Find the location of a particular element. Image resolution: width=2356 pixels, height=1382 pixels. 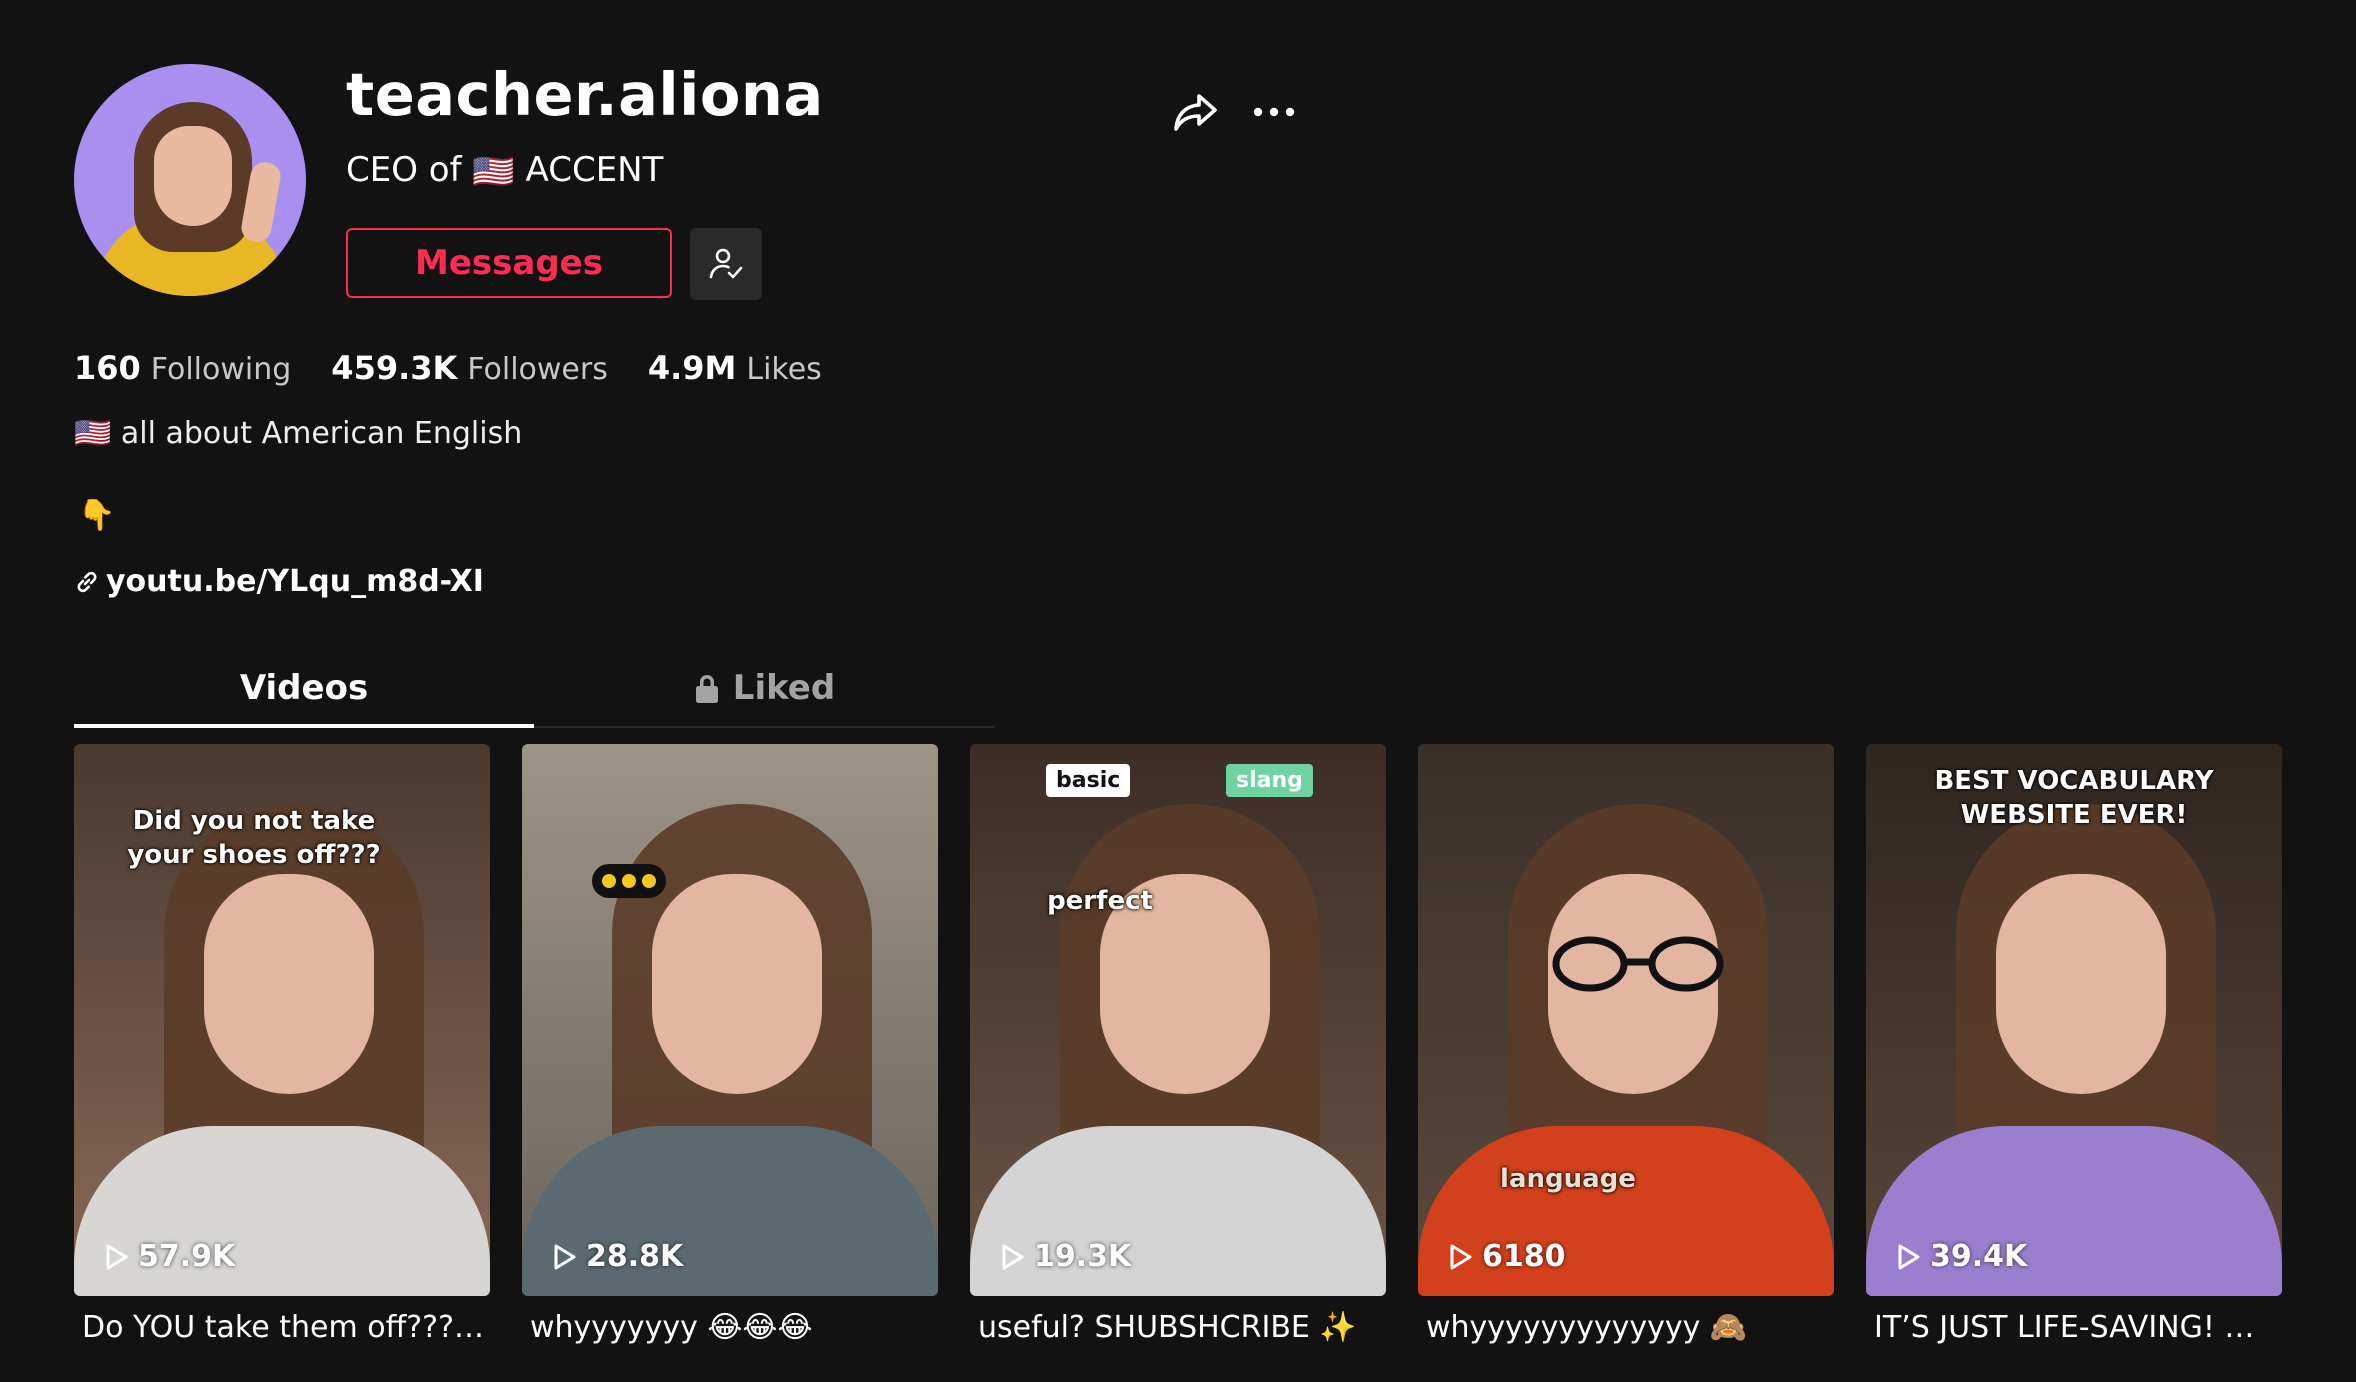

video-play-count: 6180 is located at coordinates (1507, 1256).